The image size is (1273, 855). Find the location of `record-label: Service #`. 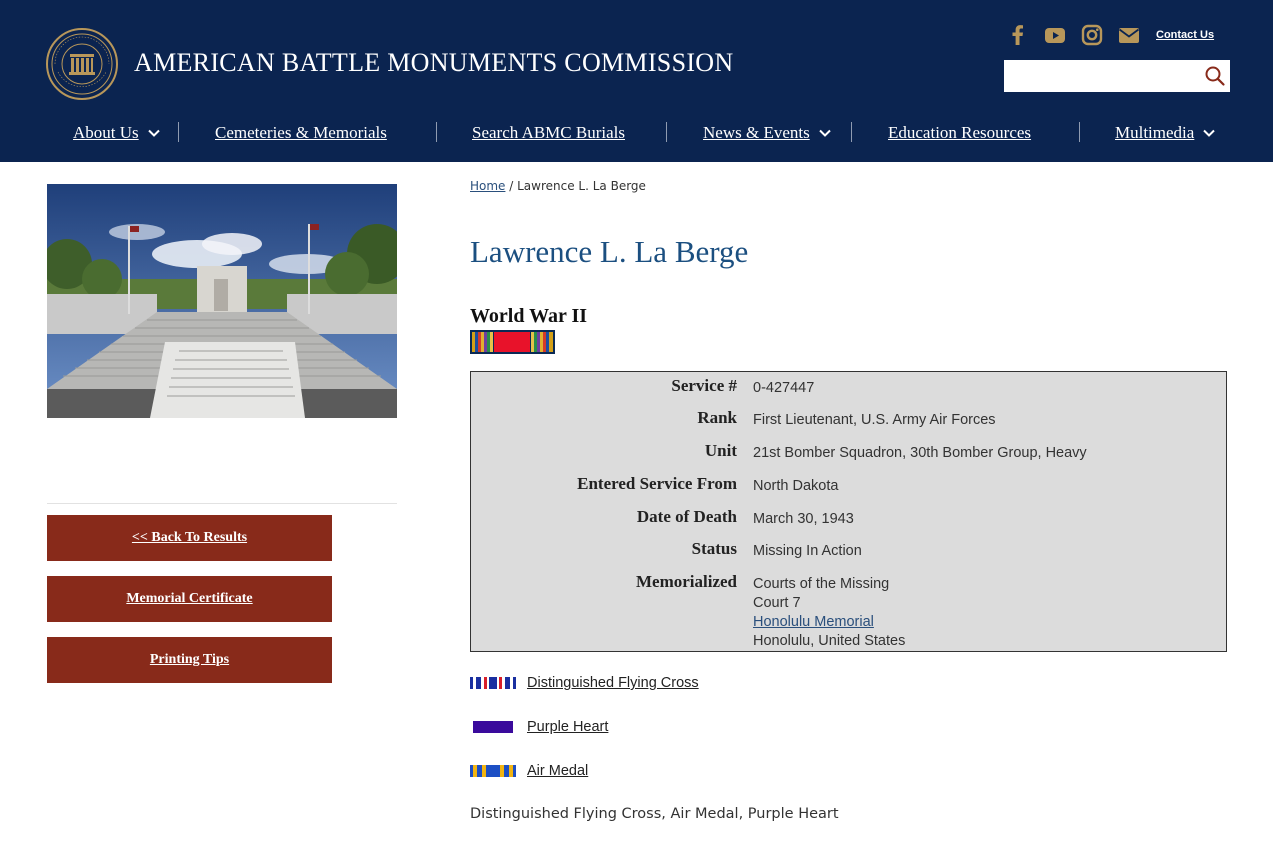

record-label: Service # is located at coordinates (704, 385).